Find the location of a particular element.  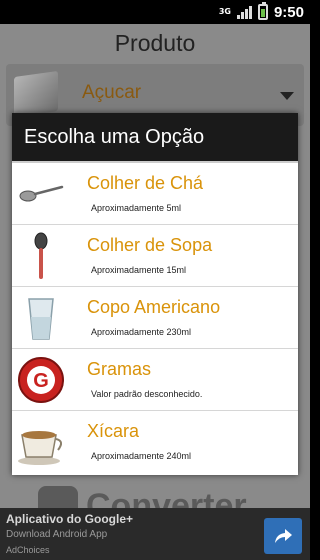

ad-open-button is located at coordinates (283, 536).